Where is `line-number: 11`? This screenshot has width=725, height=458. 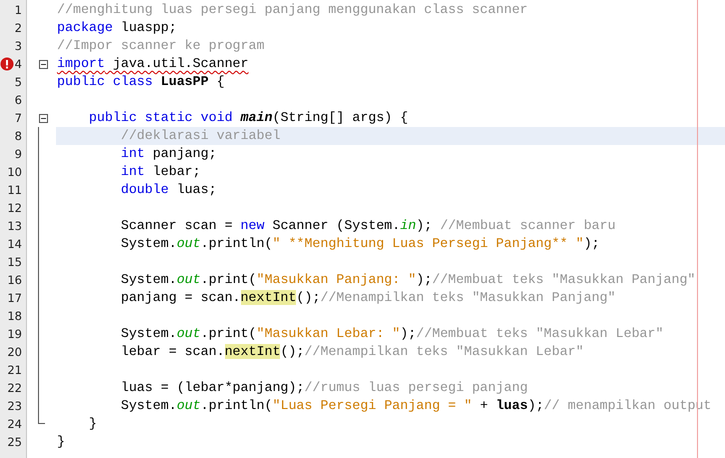 line-number: 11 is located at coordinates (14, 190).